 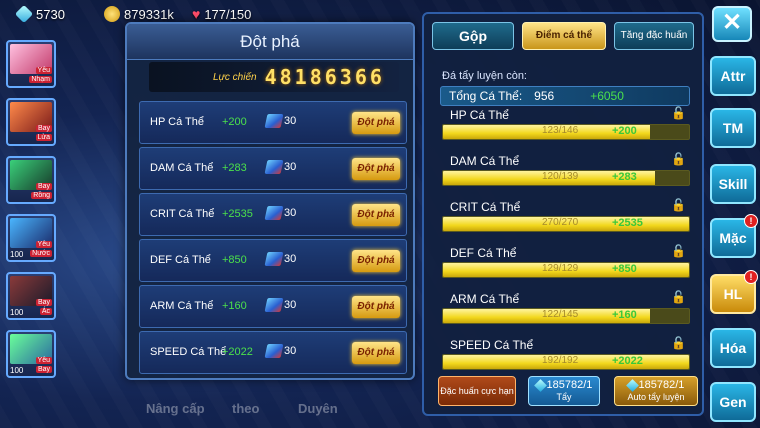 I want to click on nav-gen: Gen, so click(x=733, y=402).